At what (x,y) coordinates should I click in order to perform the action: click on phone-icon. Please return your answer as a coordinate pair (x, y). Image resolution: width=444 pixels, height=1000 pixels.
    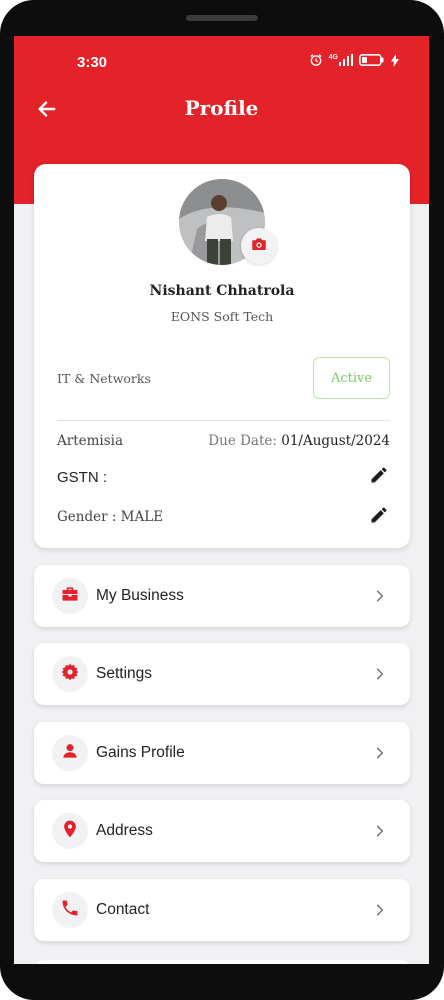
    Looking at the image, I should click on (70, 910).